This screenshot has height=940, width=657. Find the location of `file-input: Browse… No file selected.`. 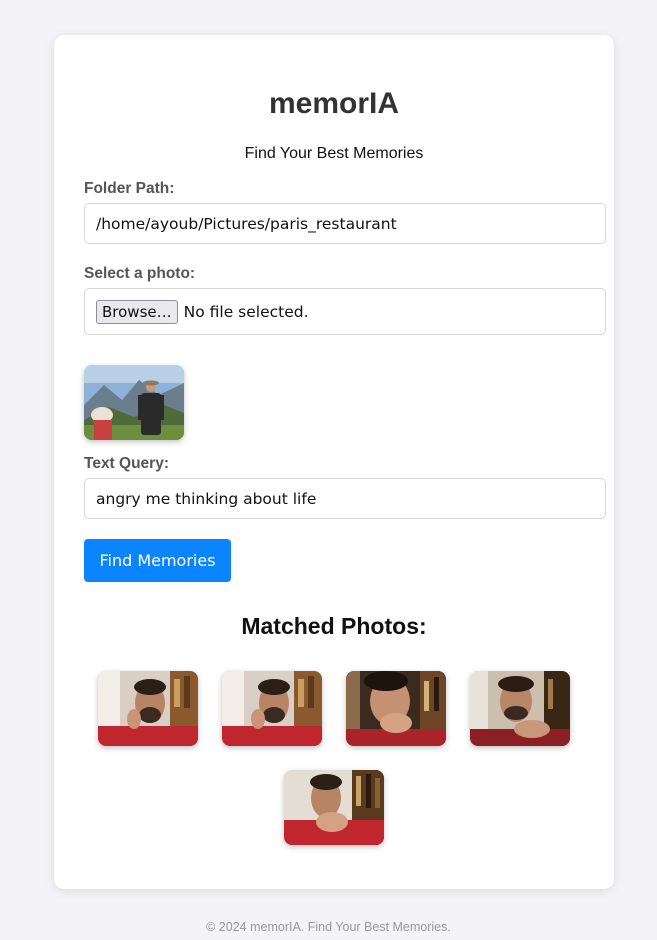

file-input: Browse… No file selected. is located at coordinates (345, 311).